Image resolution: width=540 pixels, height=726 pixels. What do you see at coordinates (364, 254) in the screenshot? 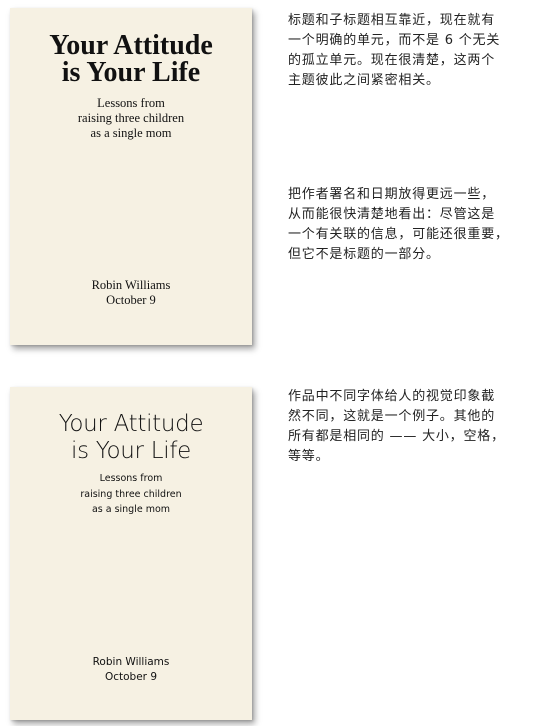
I see `annotation-line: 但它不是标题的一部分。` at bounding box center [364, 254].